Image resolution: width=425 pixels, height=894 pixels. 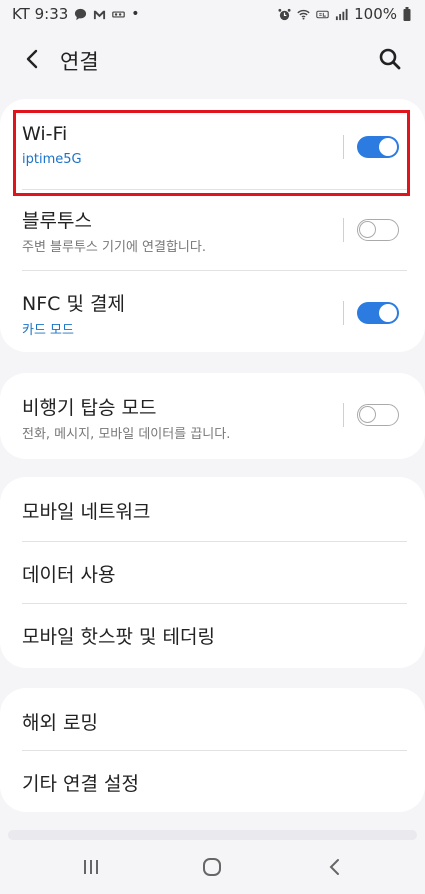 I want to click on app-icon, so click(x=119, y=14).